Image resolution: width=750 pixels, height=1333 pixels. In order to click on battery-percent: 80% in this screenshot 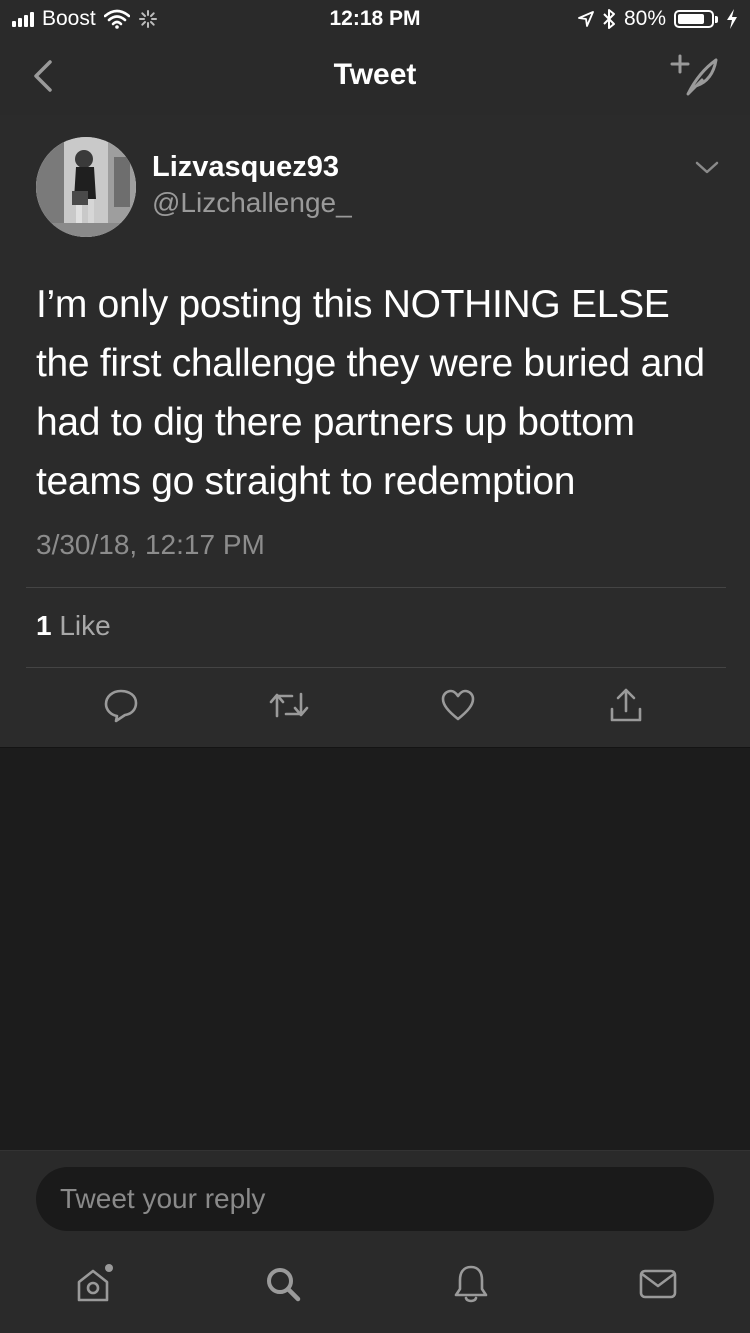, I will do `click(644, 18)`.